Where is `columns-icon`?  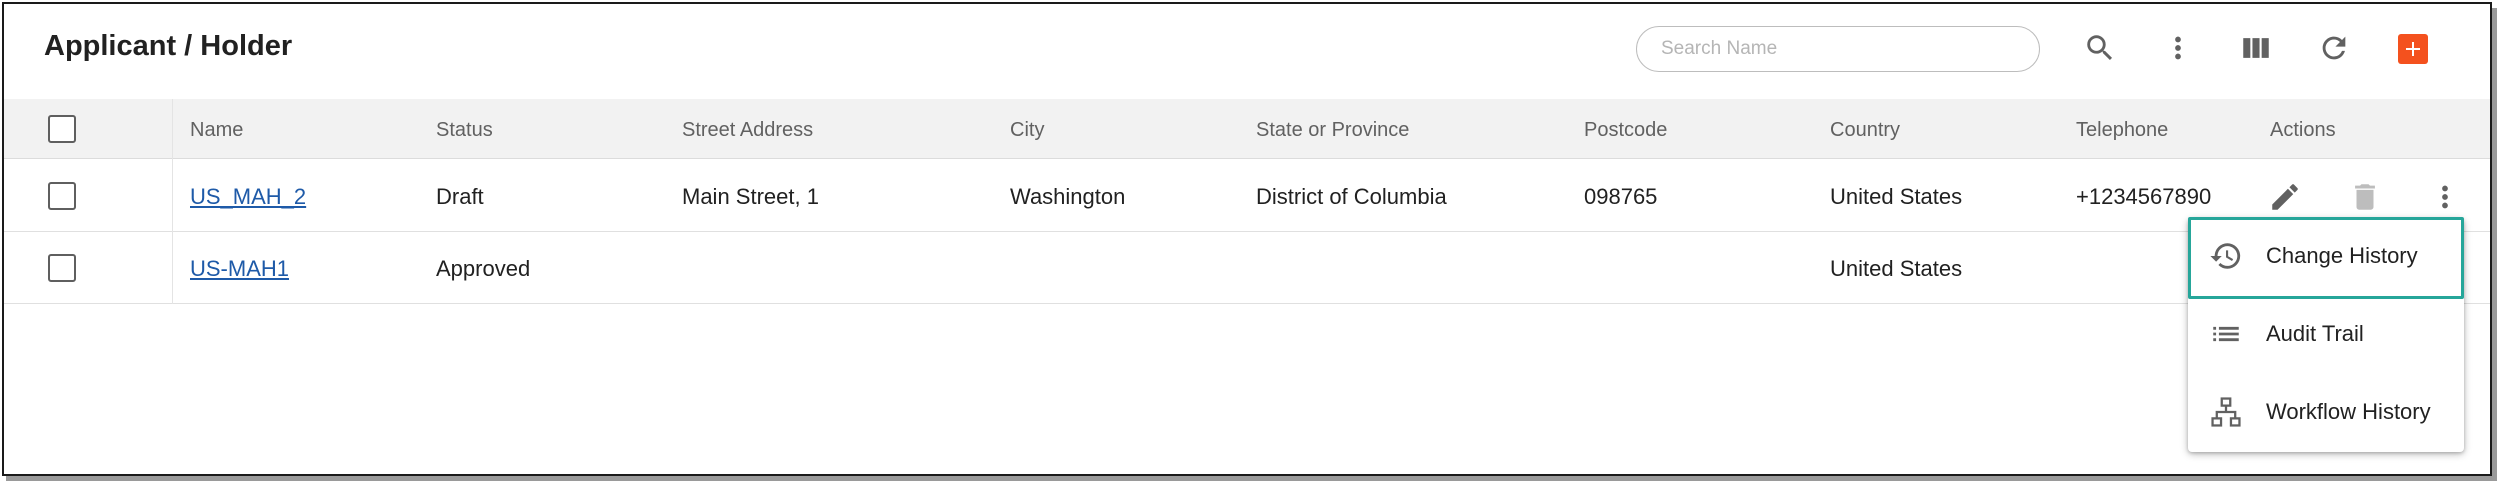 columns-icon is located at coordinates (2256, 48).